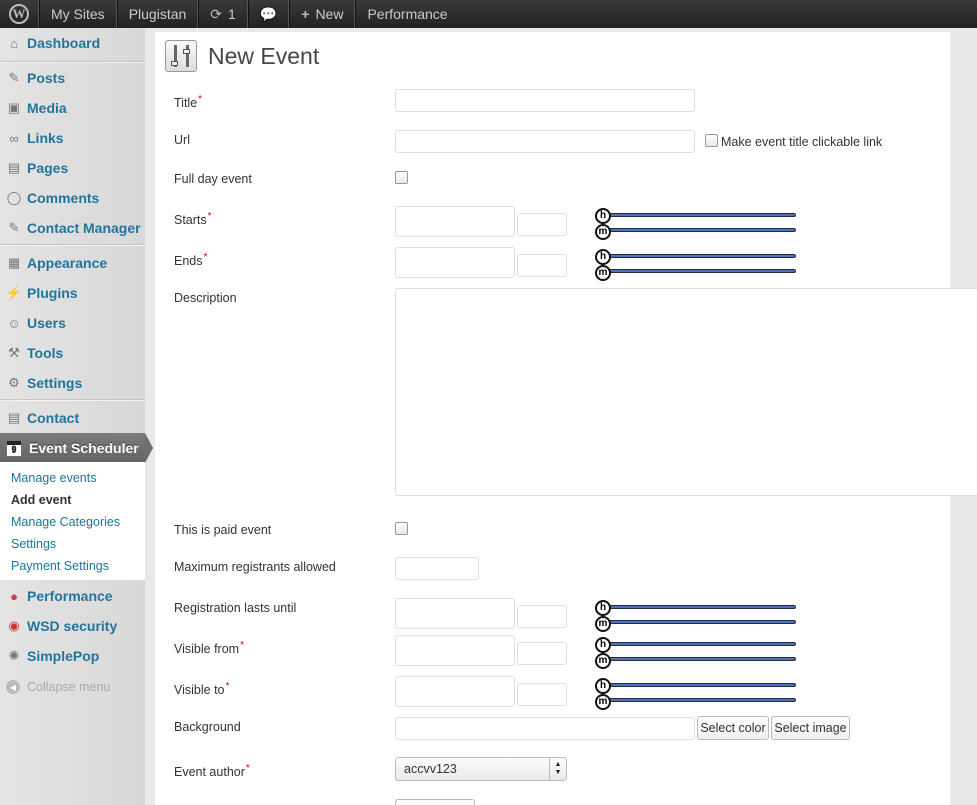 This screenshot has width=977, height=805. Describe the element at coordinates (698, 607) in the screenshot. I see `registration-hour-slider` at that location.